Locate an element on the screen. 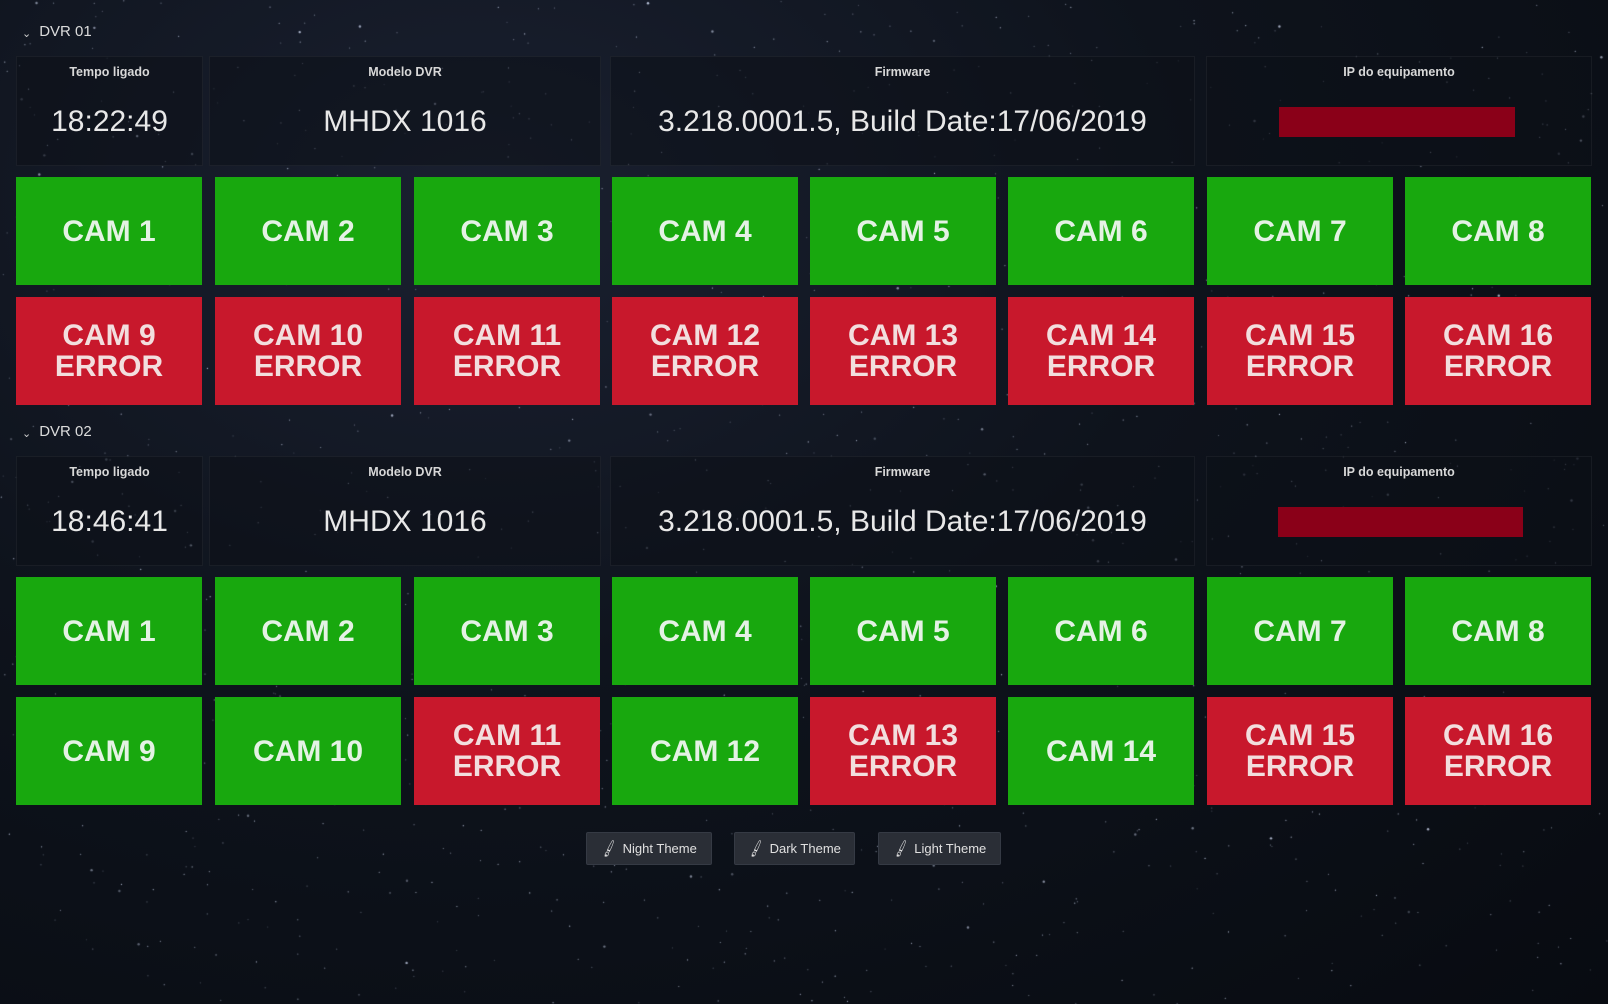  dvr-2-cam-7-tile: CAM 7 is located at coordinates (1300, 631).